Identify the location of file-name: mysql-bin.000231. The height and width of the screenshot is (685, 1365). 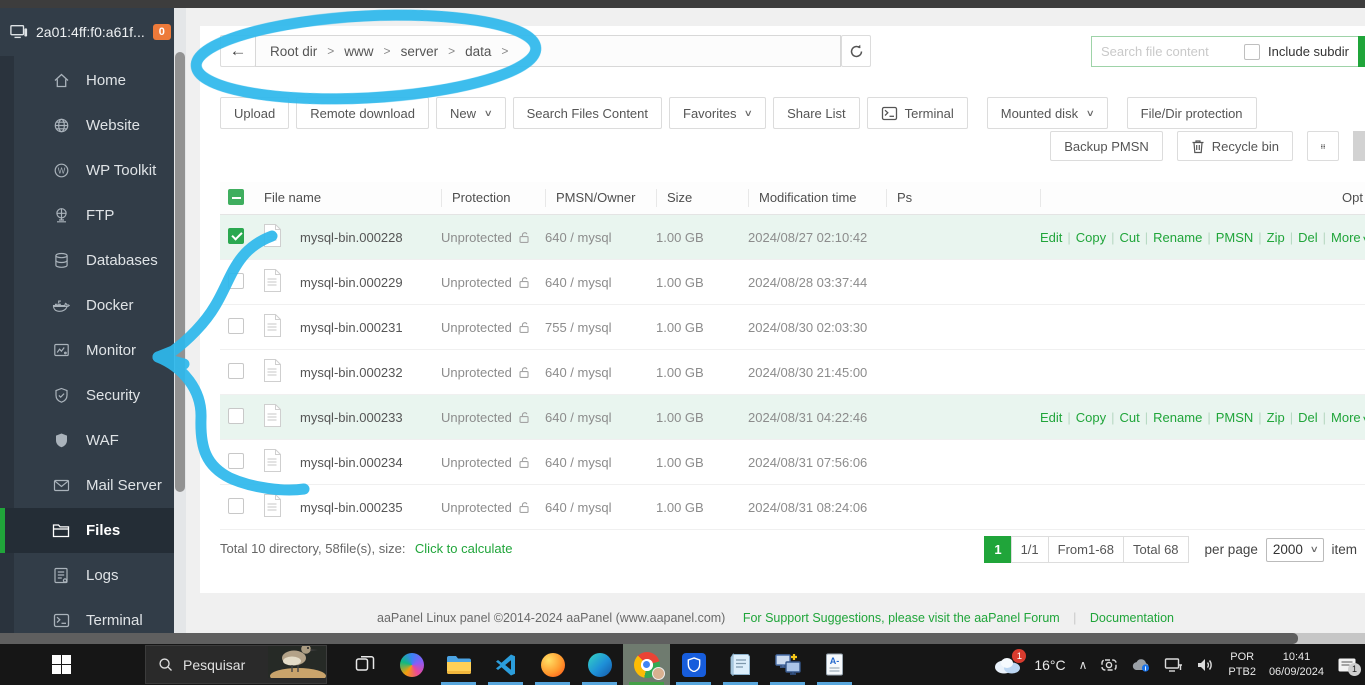
(370, 327).